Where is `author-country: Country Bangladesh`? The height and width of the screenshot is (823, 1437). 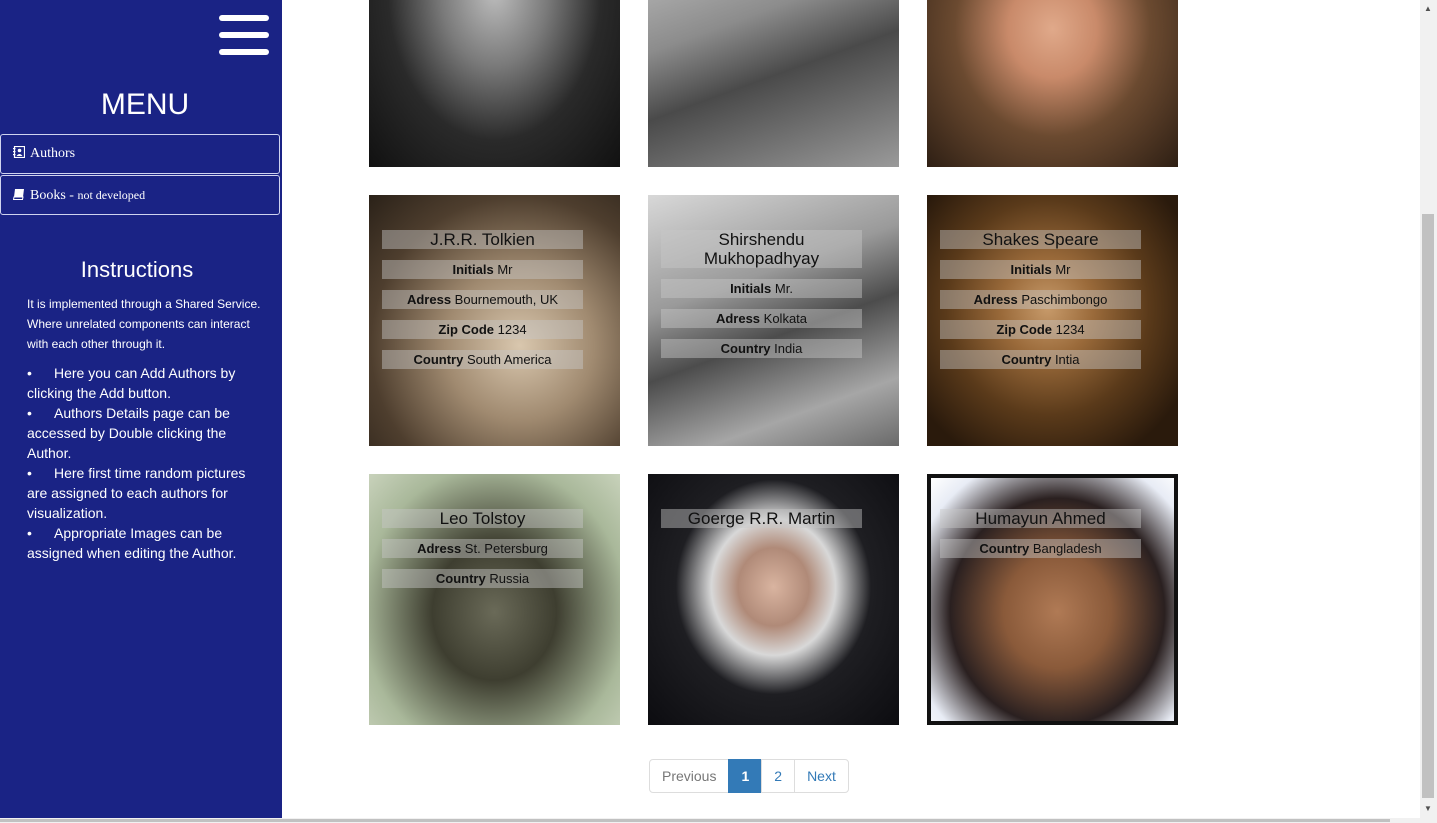
author-country: Country Bangladesh is located at coordinates (1040, 548).